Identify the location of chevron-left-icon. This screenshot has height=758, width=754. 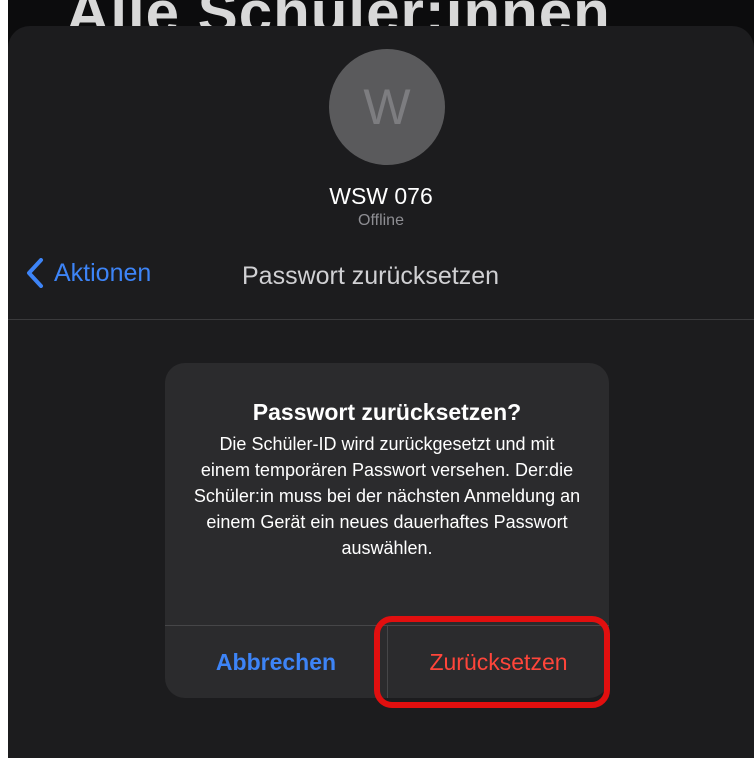
(35, 273).